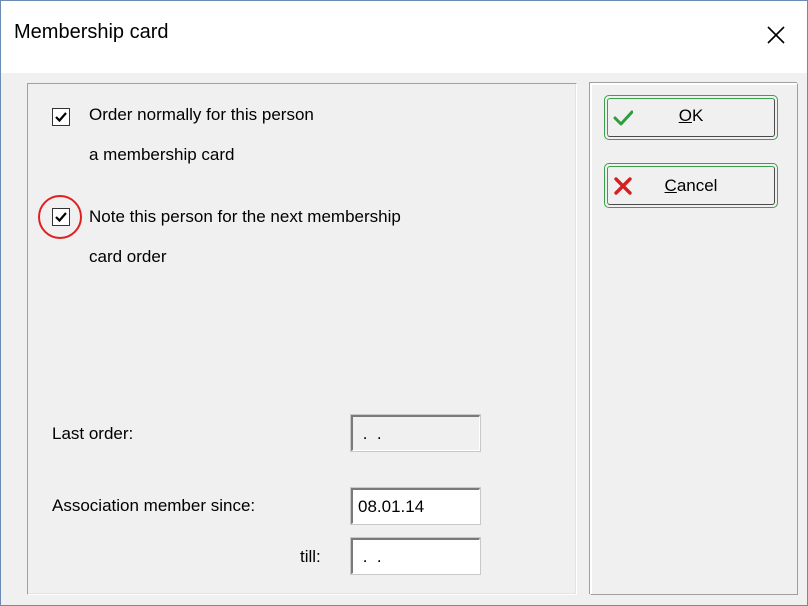 Image resolution: width=808 pixels, height=606 pixels. I want to click on note-next-order-checkbox, so click(61, 217).